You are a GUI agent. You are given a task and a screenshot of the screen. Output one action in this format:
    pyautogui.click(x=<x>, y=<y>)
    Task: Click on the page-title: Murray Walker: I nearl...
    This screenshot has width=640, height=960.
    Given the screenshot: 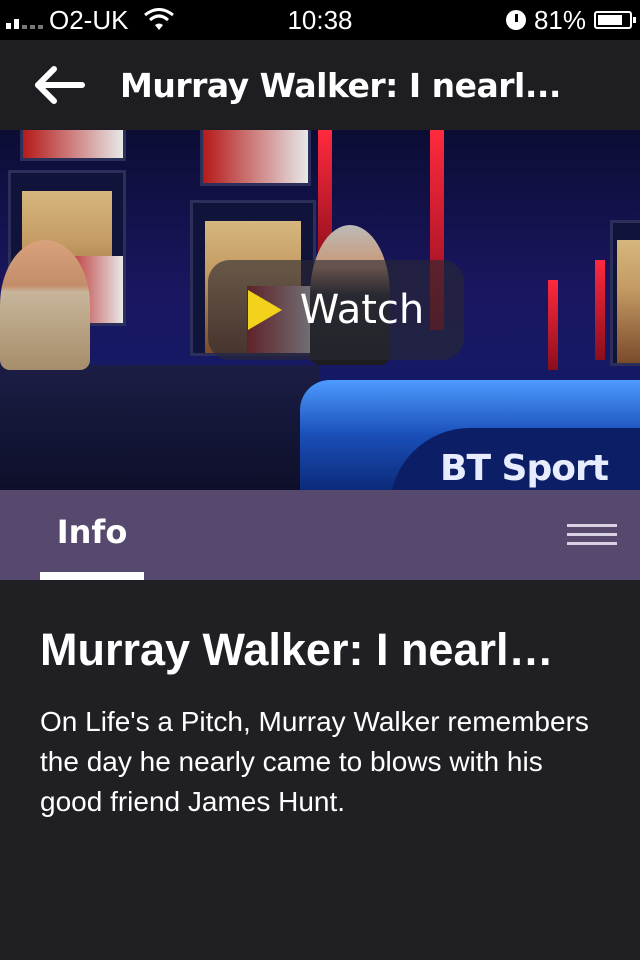 What is the action you would take?
    pyautogui.click(x=340, y=85)
    